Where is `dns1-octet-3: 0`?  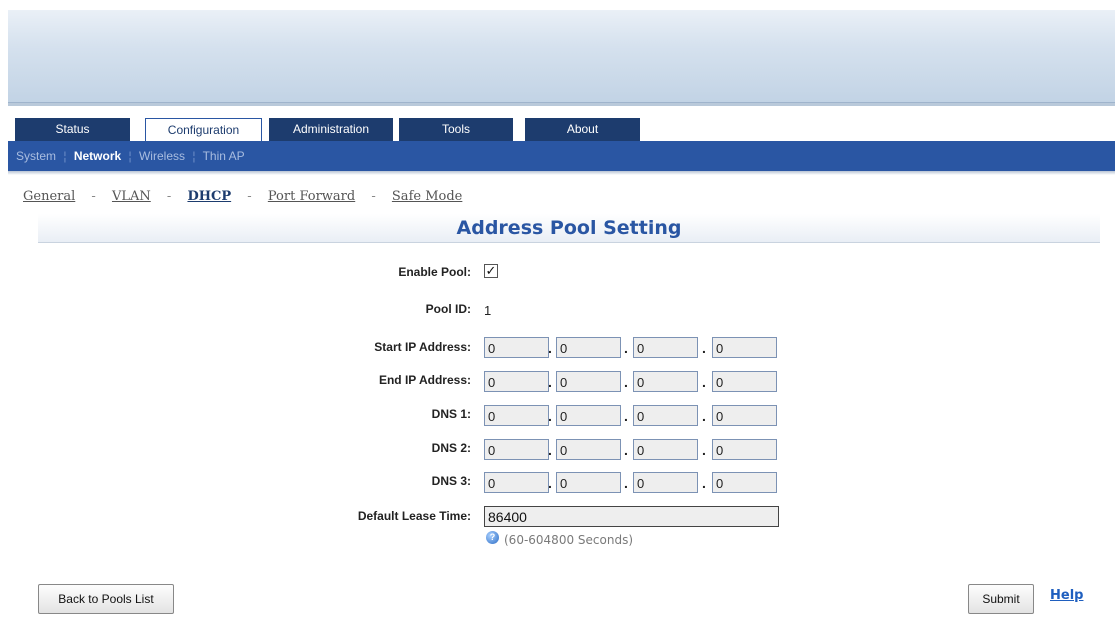
dns1-octet-3: 0 is located at coordinates (665, 415).